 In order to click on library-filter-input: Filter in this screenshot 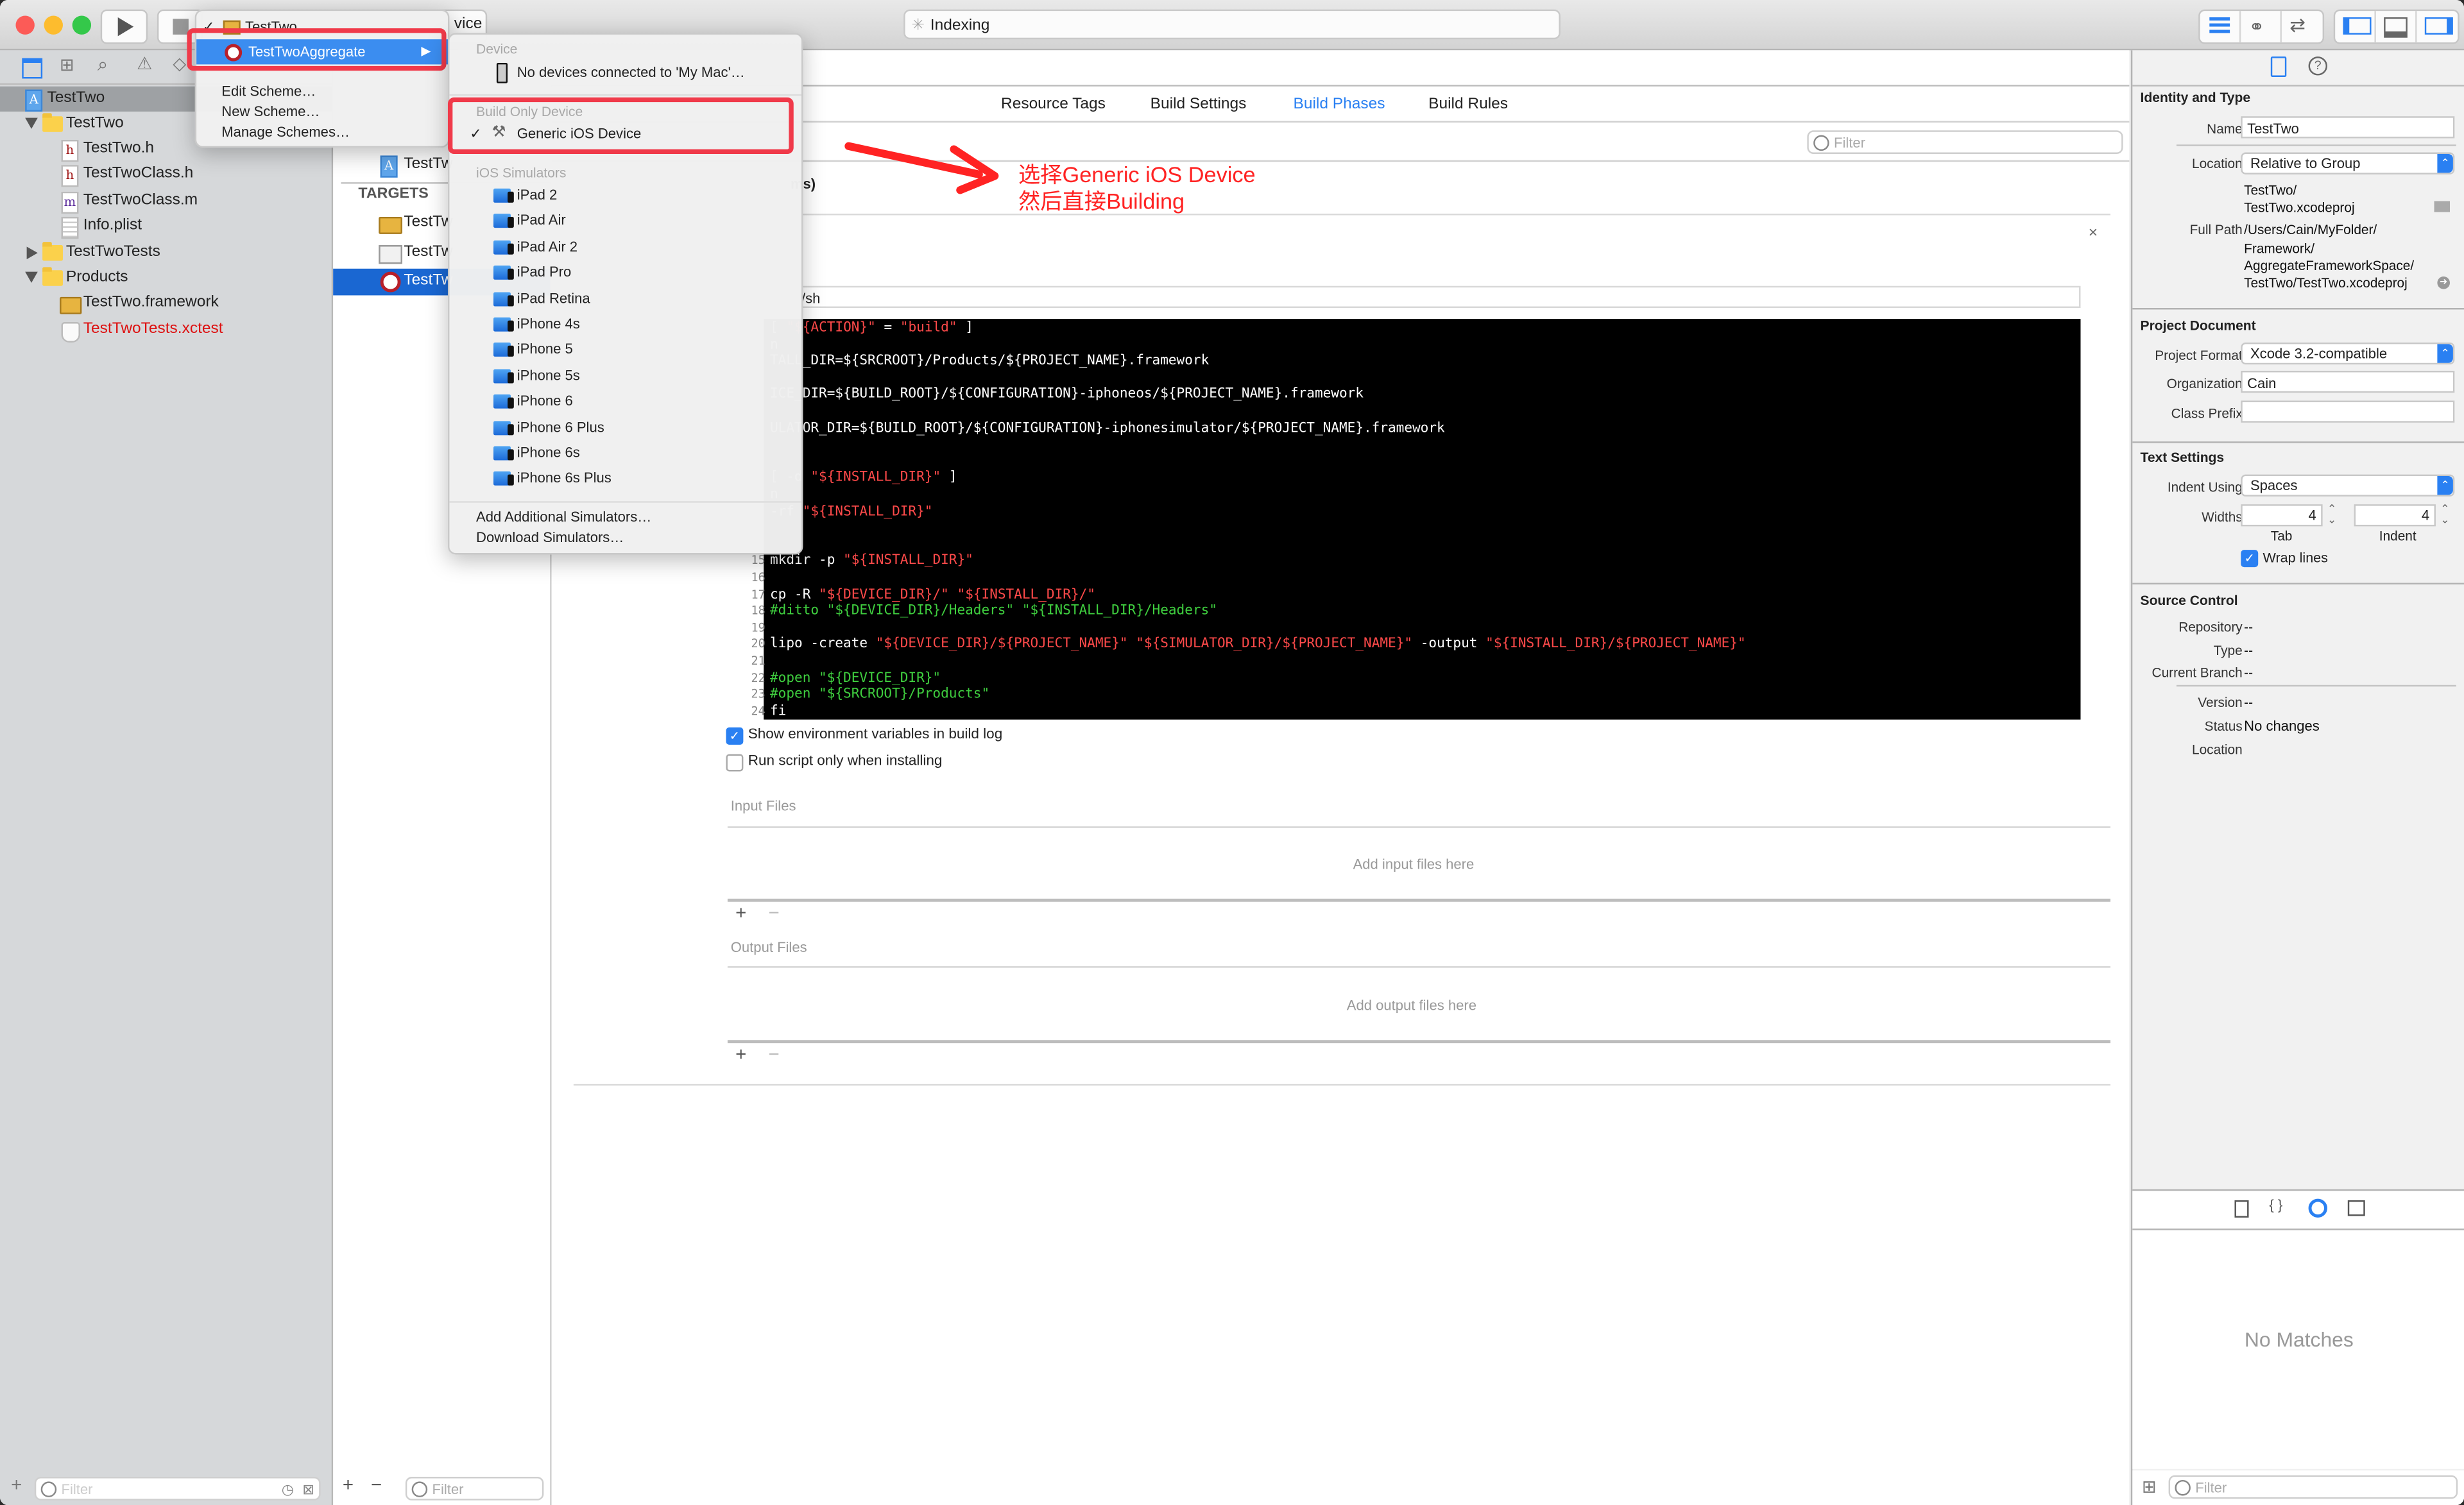, I will do `click(2313, 1487)`.